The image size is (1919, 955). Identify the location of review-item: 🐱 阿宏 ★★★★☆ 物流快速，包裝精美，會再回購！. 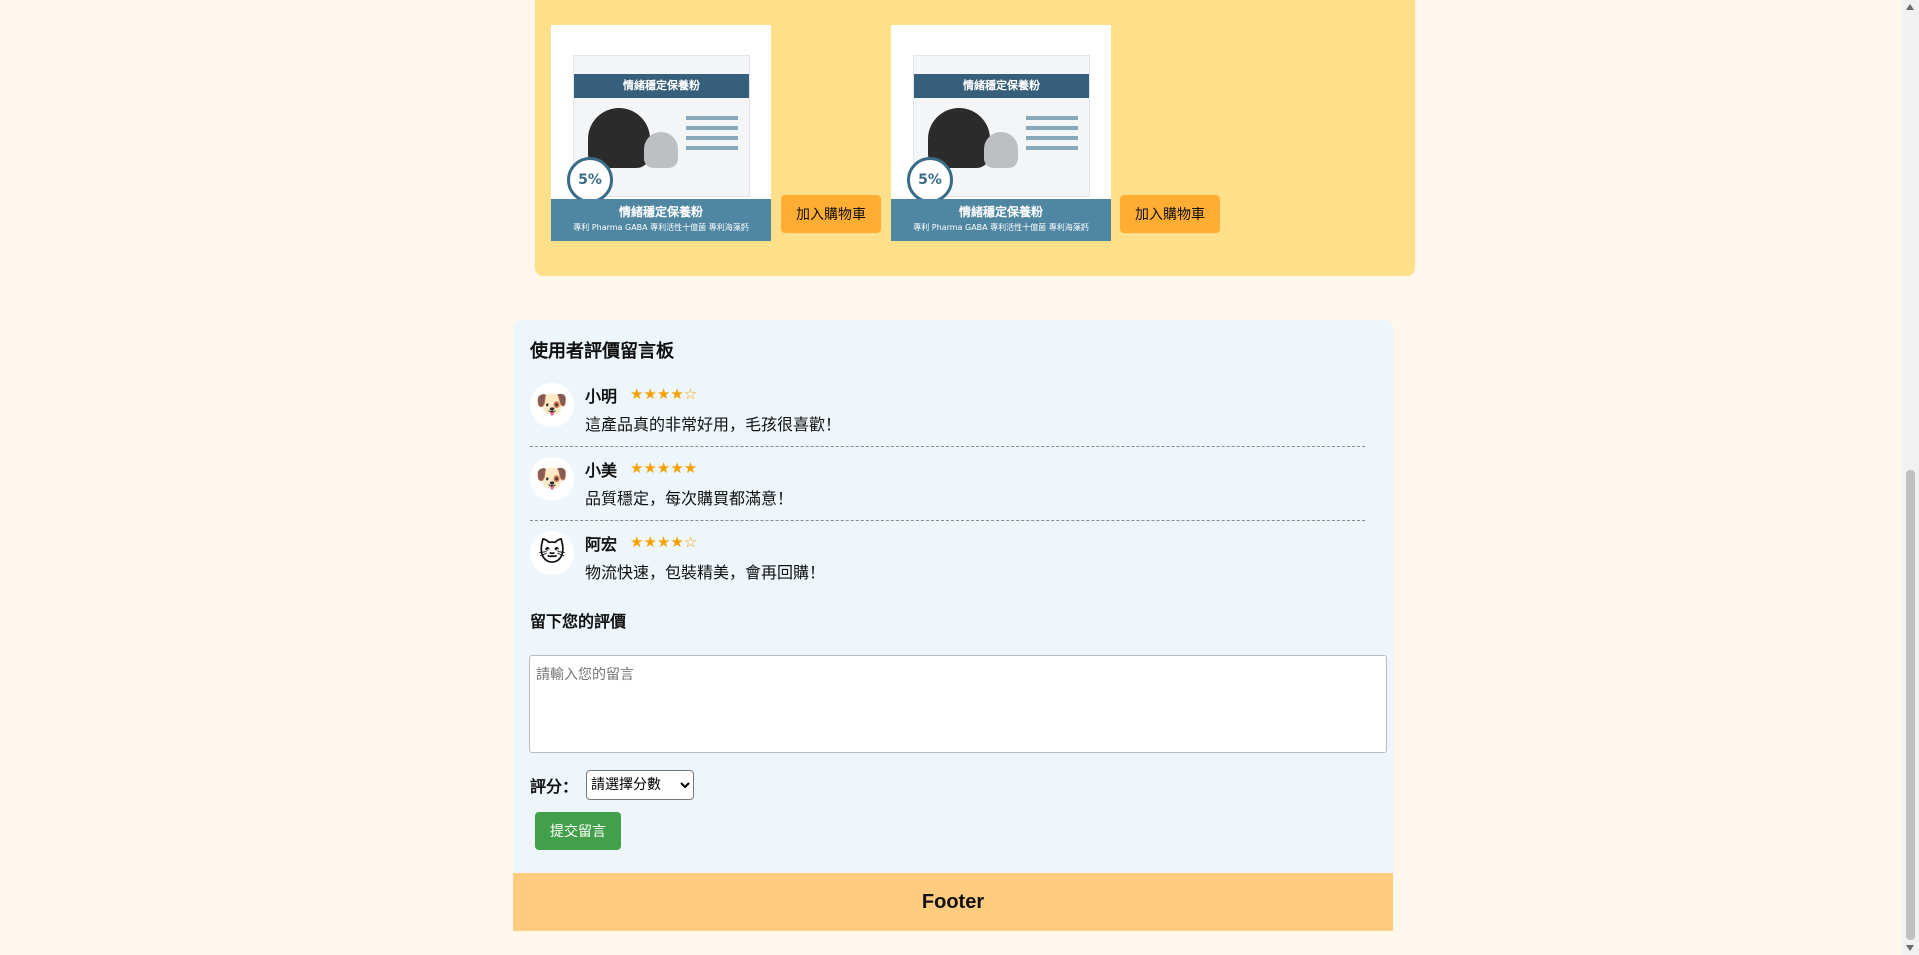
(947, 563).